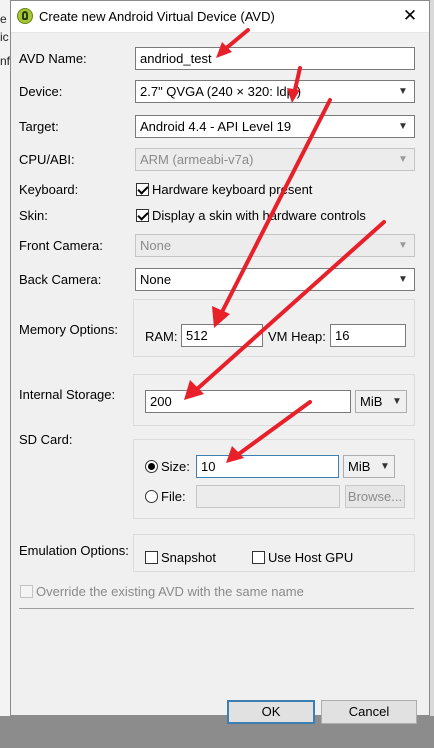 The width and height of the screenshot is (434, 748). What do you see at coordinates (41, 91) in the screenshot?
I see `device-label: Device:` at bounding box center [41, 91].